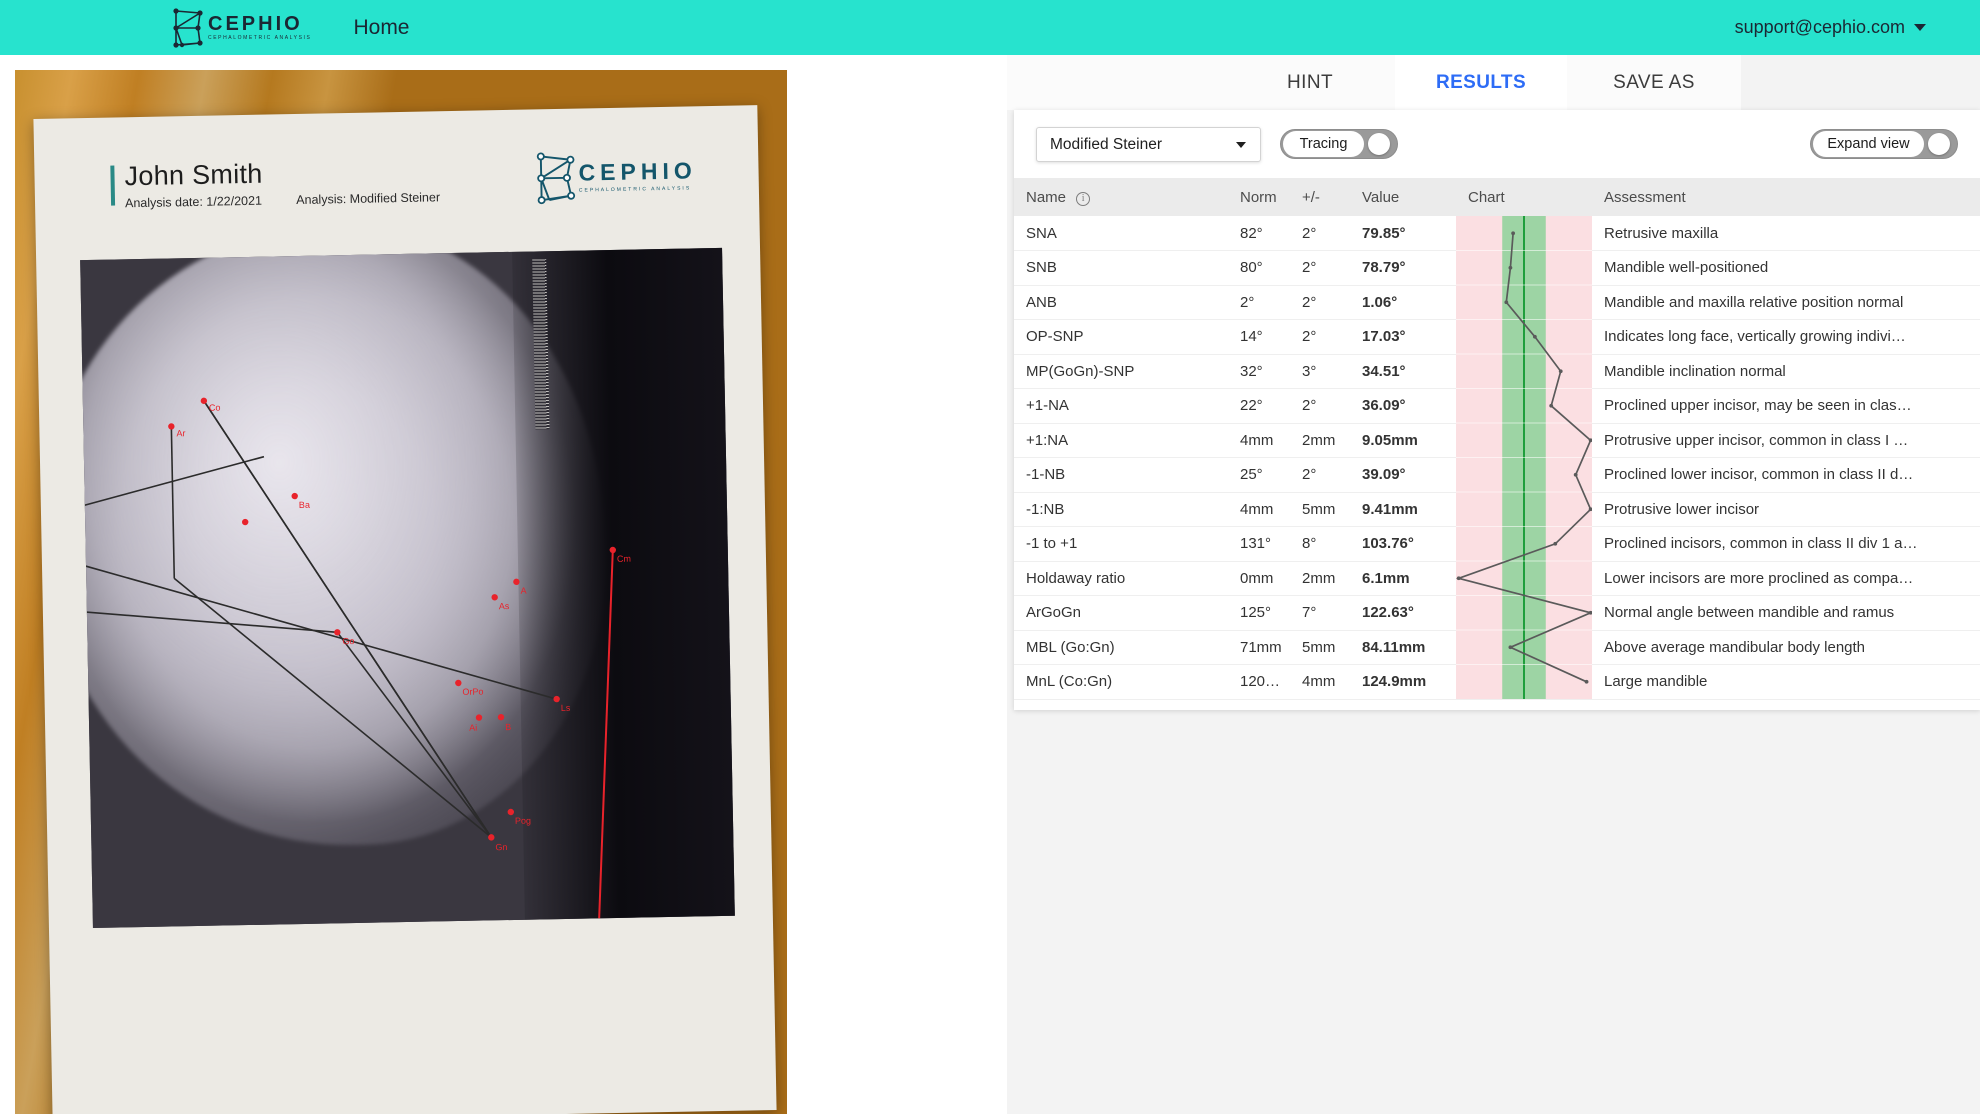  Describe the element at coordinates (392, 619) in the screenshot. I see `landmark-points` at that location.